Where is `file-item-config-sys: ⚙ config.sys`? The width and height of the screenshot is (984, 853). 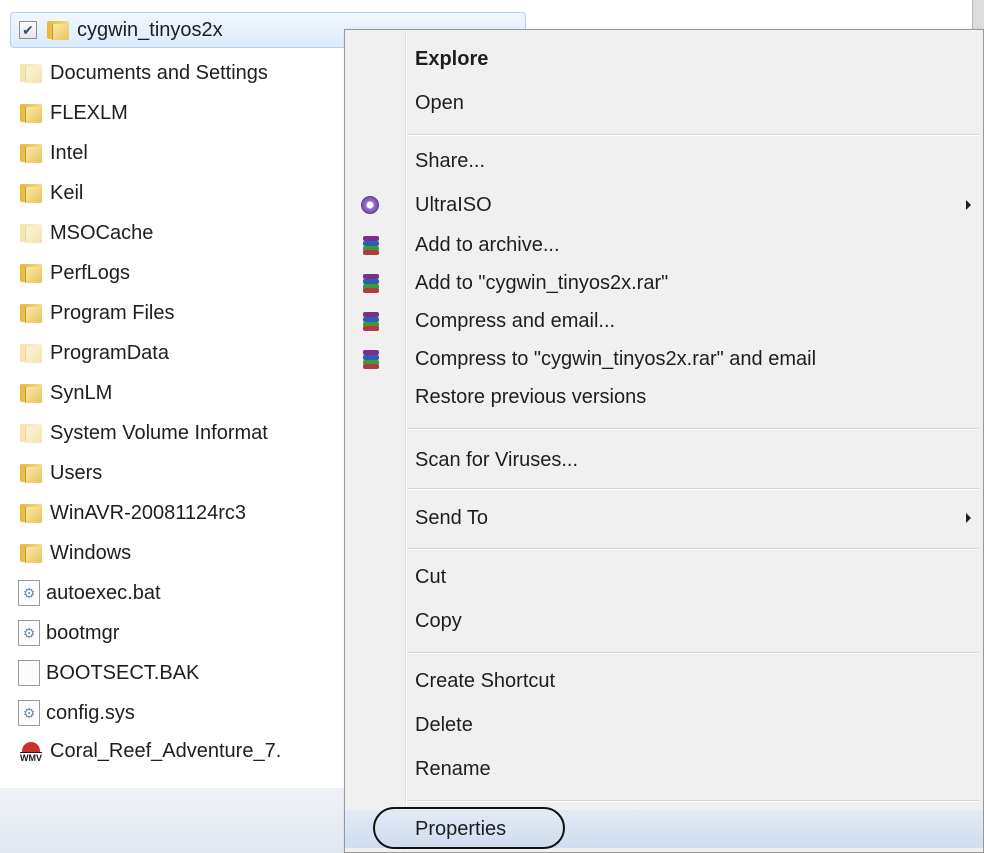 file-item-config-sys: ⚙ config.sys is located at coordinates (76, 713).